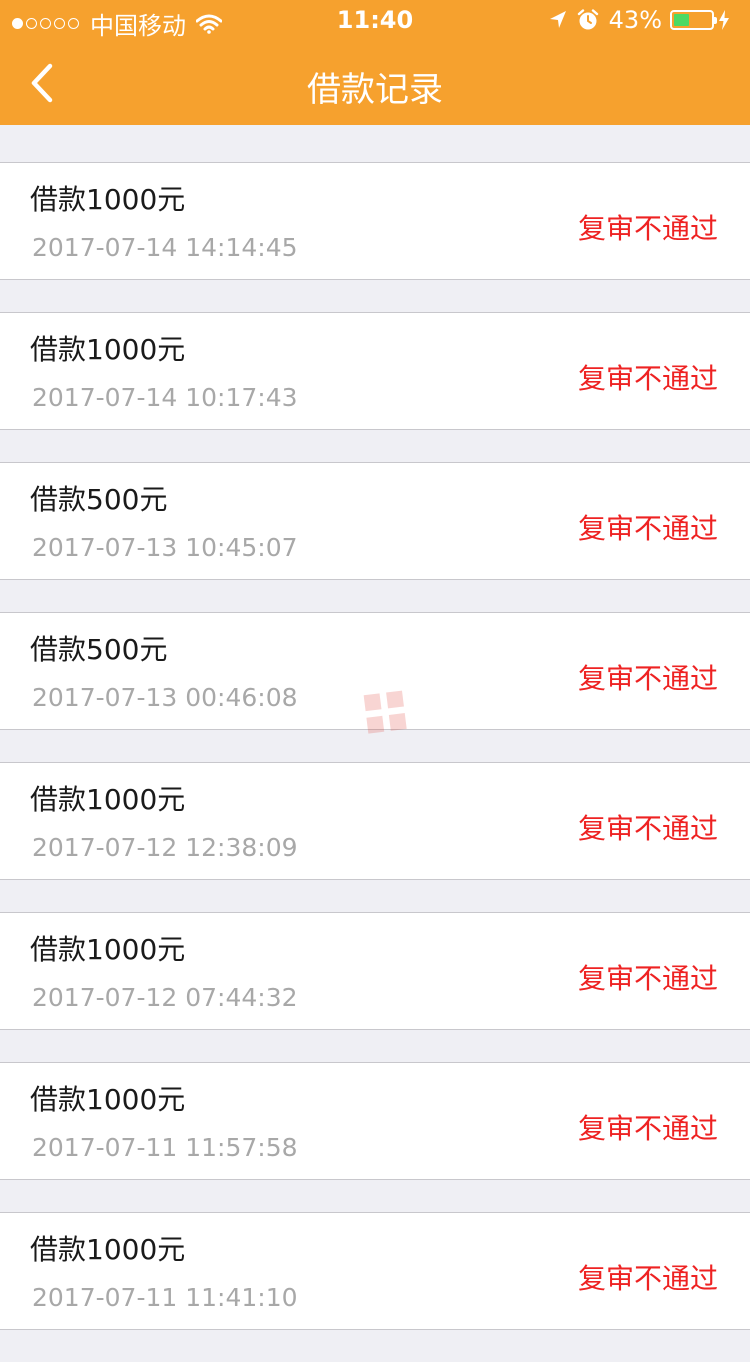 This screenshot has width=750, height=1362. I want to click on loan-time: 2017-07-14 10:17:43, so click(165, 397).